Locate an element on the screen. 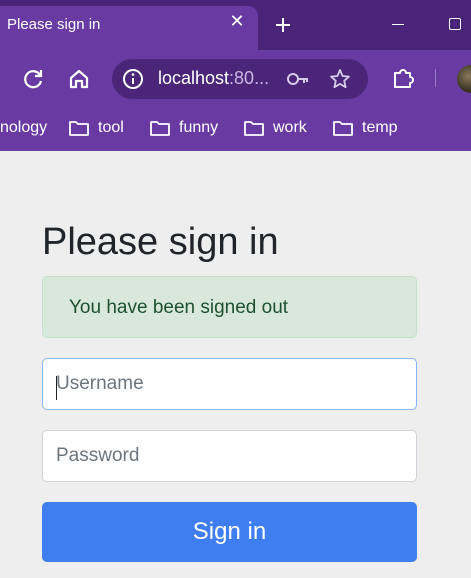 The height and width of the screenshot is (578, 471). bookmark-label: nology is located at coordinates (24, 127).